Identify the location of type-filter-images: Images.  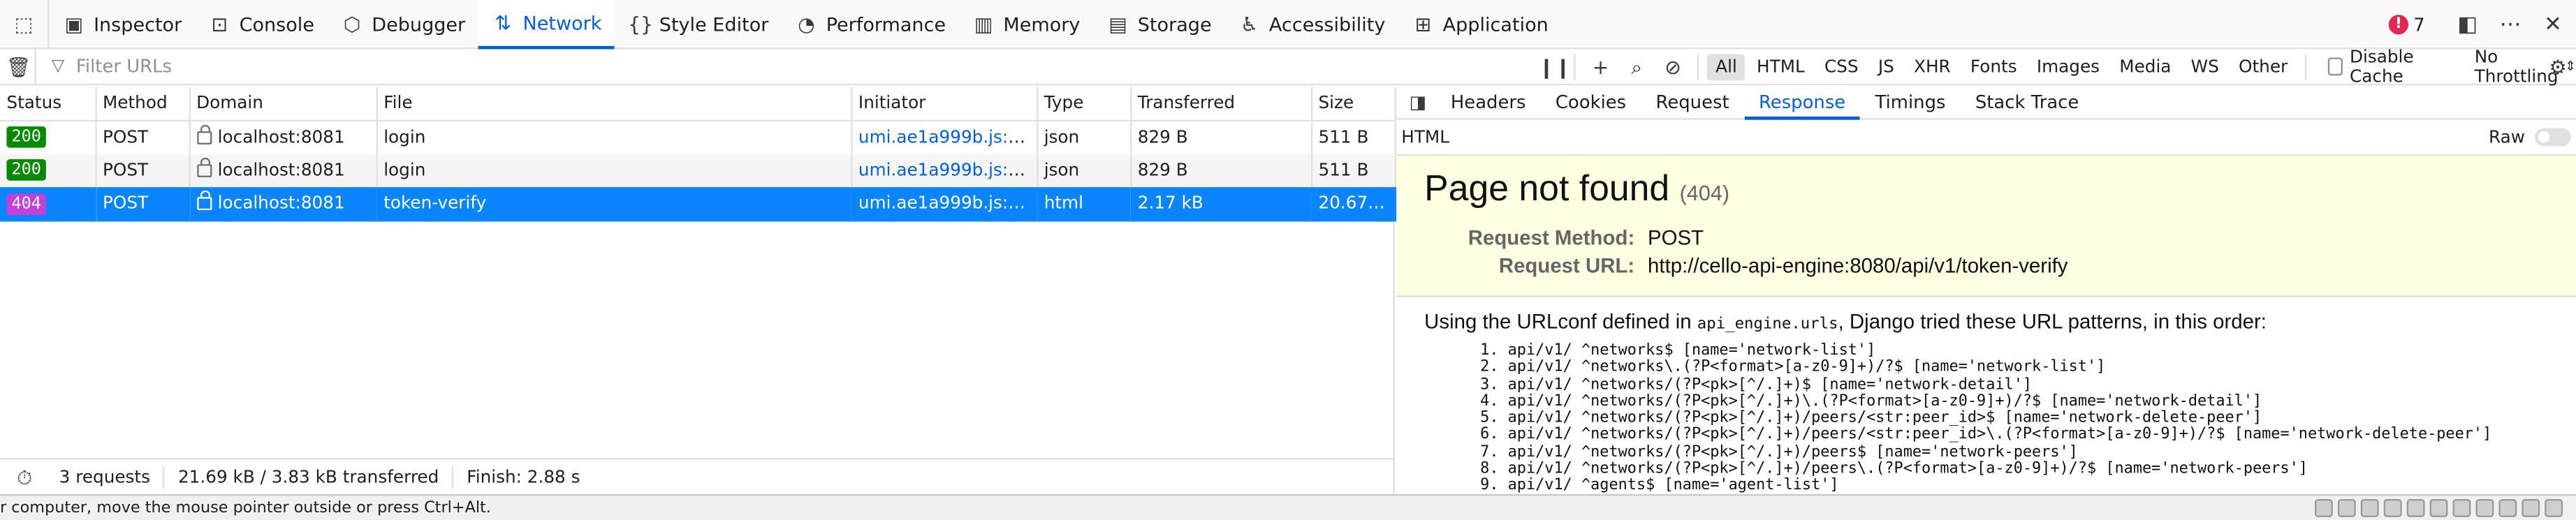
(2068, 66).